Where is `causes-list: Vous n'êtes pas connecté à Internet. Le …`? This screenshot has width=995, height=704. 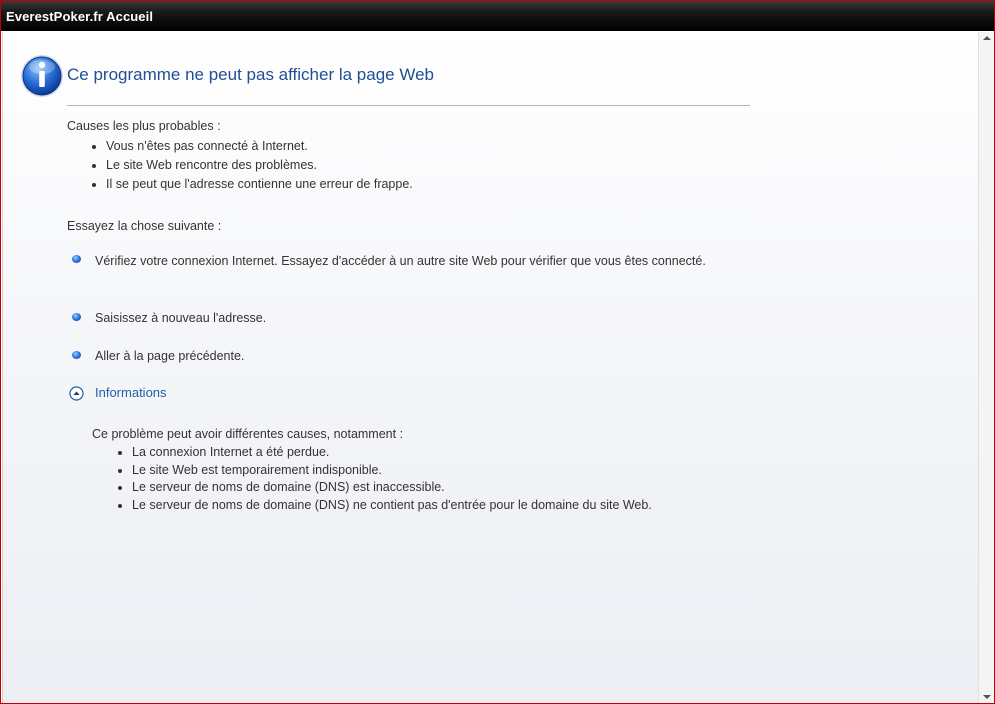 causes-list: Vous n'êtes pas connecté à Internet. Le … is located at coordinates (252, 165).